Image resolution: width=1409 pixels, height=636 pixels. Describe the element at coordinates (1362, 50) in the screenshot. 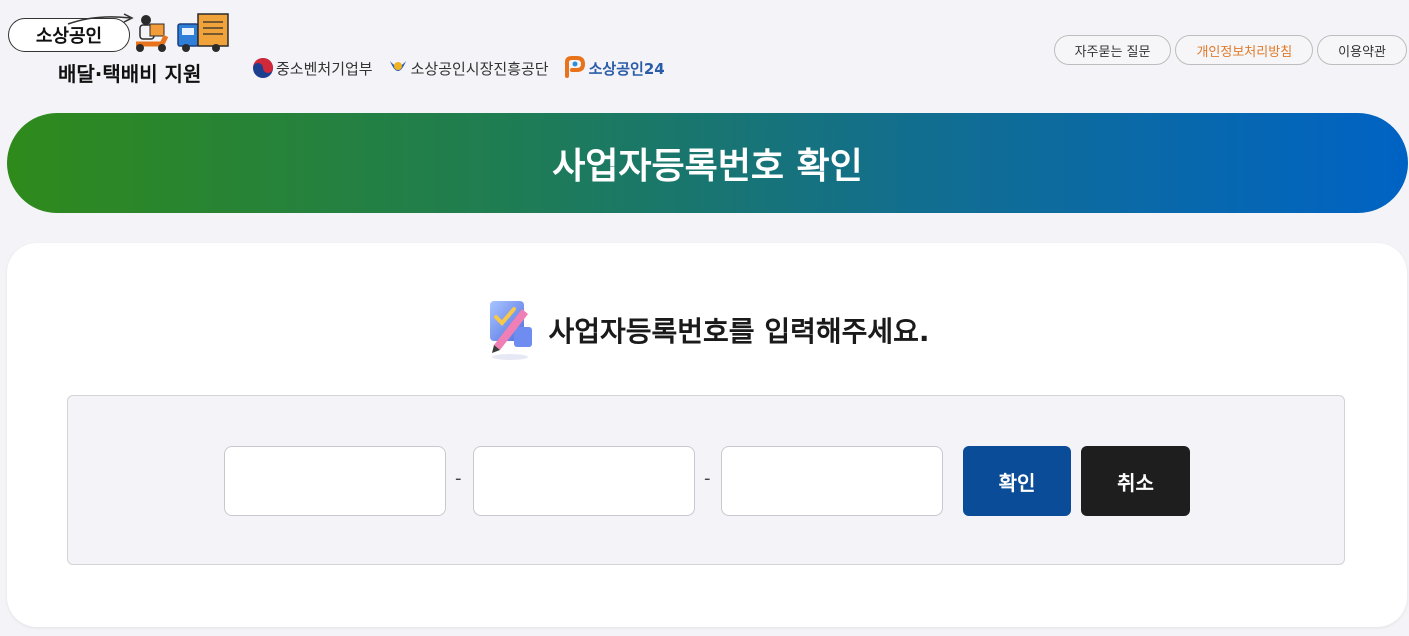

I see `terms-link: 이용약관` at that location.